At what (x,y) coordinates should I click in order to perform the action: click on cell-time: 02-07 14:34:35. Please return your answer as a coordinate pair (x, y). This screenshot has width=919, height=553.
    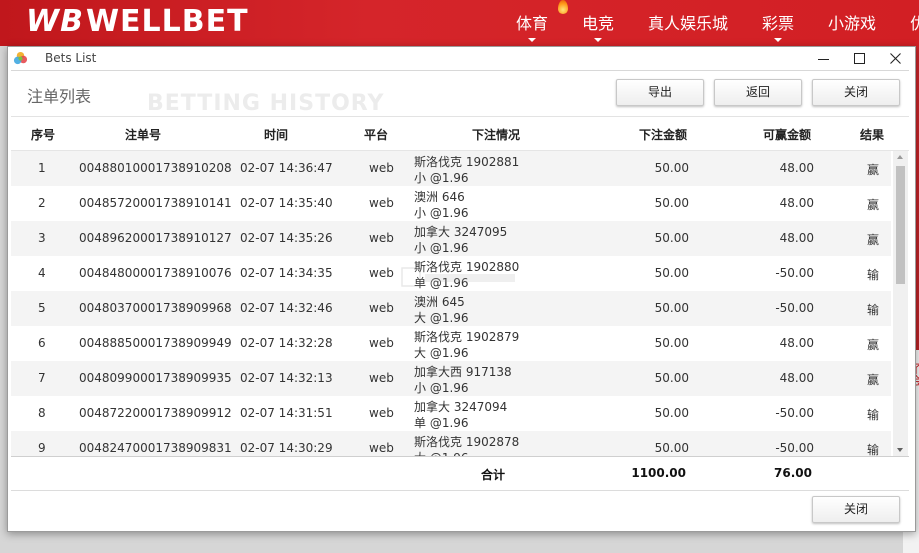
    Looking at the image, I should click on (286, 273).